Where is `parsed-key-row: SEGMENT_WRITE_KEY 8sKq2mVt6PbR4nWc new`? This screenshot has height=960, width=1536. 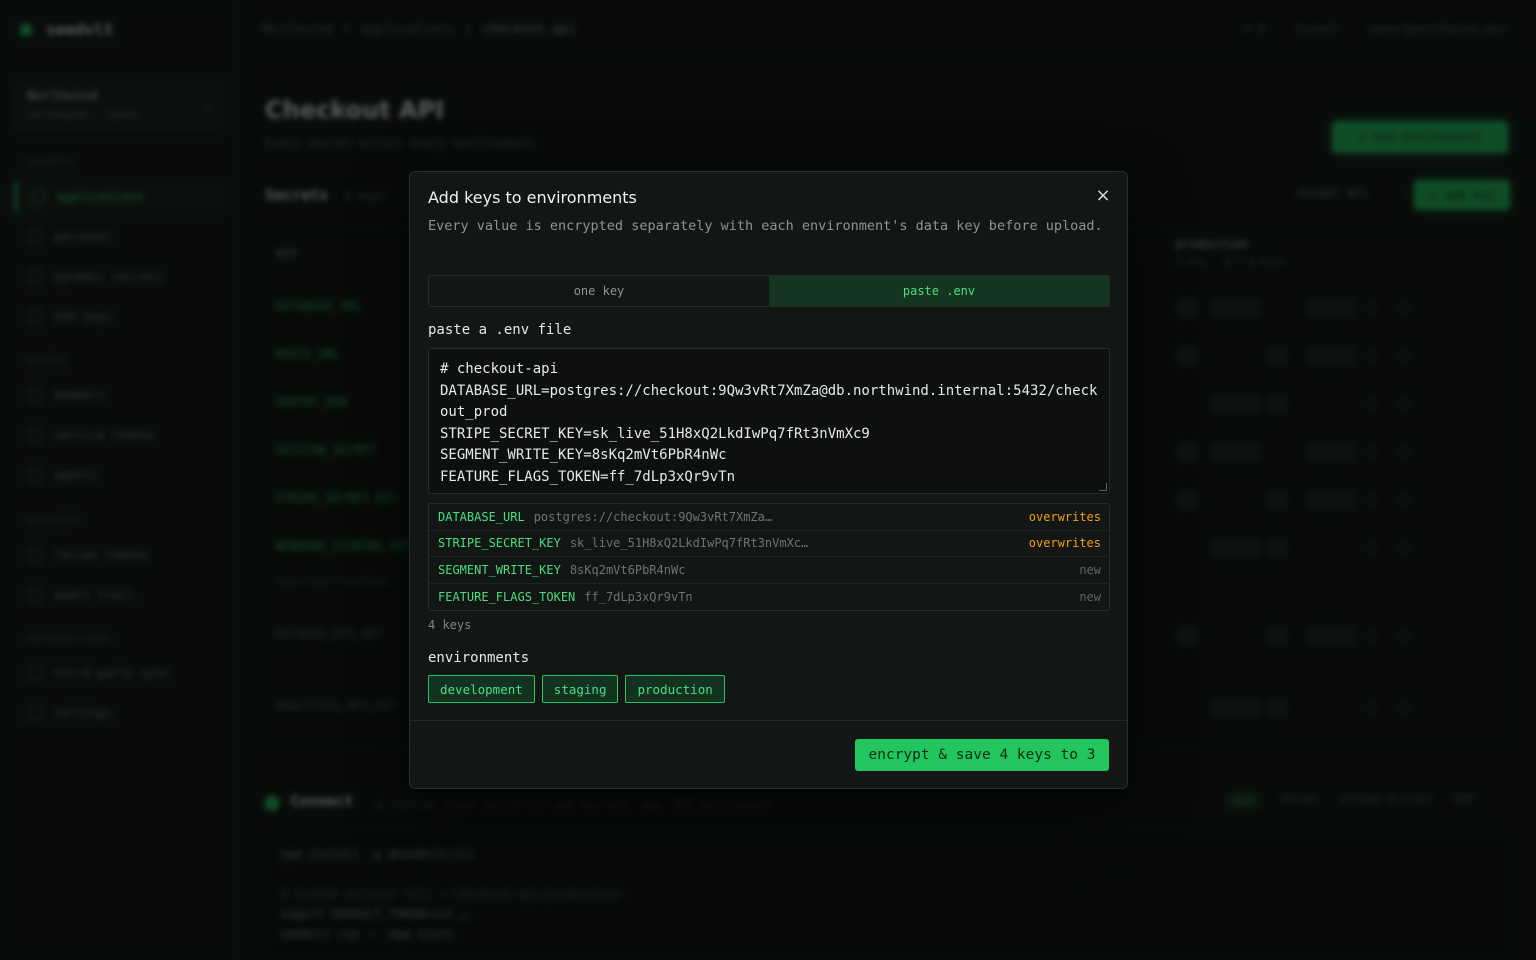
parsed-key-row: SEGMENT_WRITE_KEY 8sKq2mVt6PbR4nWc new is located at coordinates (769, 570).